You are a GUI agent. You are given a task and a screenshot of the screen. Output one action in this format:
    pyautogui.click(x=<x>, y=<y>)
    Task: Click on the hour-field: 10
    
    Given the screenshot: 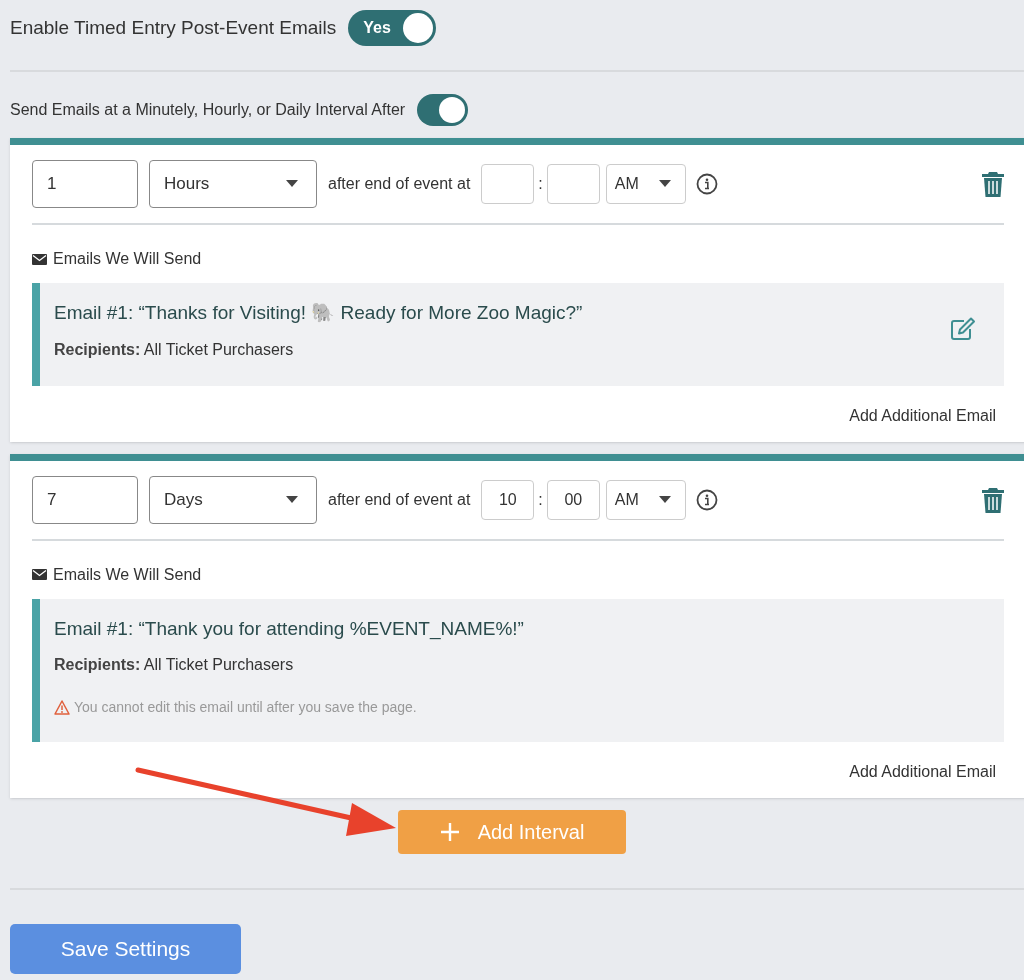 What is the action you would take?
    pyautogui.click(x=508, y=499)
    